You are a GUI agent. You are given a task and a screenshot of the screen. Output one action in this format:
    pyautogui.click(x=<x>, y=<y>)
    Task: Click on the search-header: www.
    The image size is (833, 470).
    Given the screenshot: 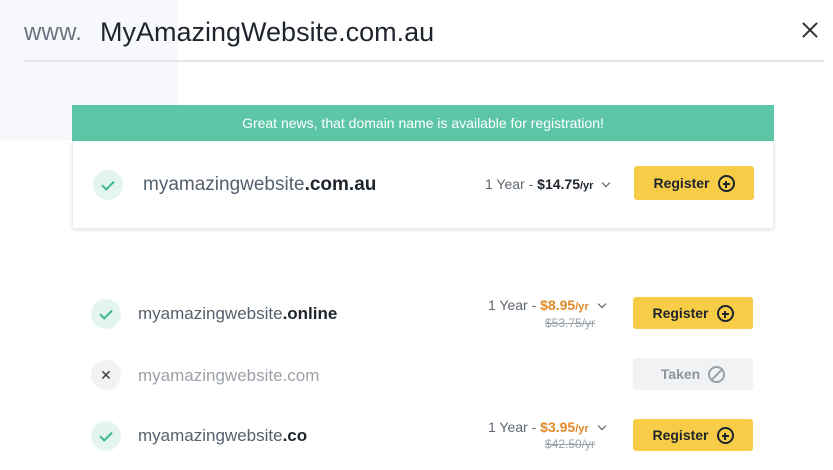 What is the action you would take?
    pyautogui.click(x=424, y=31)
    